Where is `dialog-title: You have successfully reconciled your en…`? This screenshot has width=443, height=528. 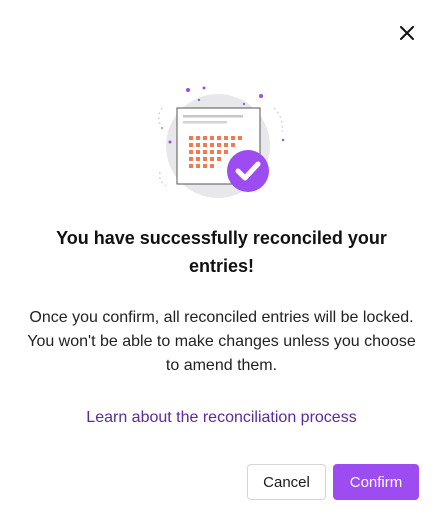
dialog-title: You have successfully reconciled your en… is located at coordinates (221, 252).